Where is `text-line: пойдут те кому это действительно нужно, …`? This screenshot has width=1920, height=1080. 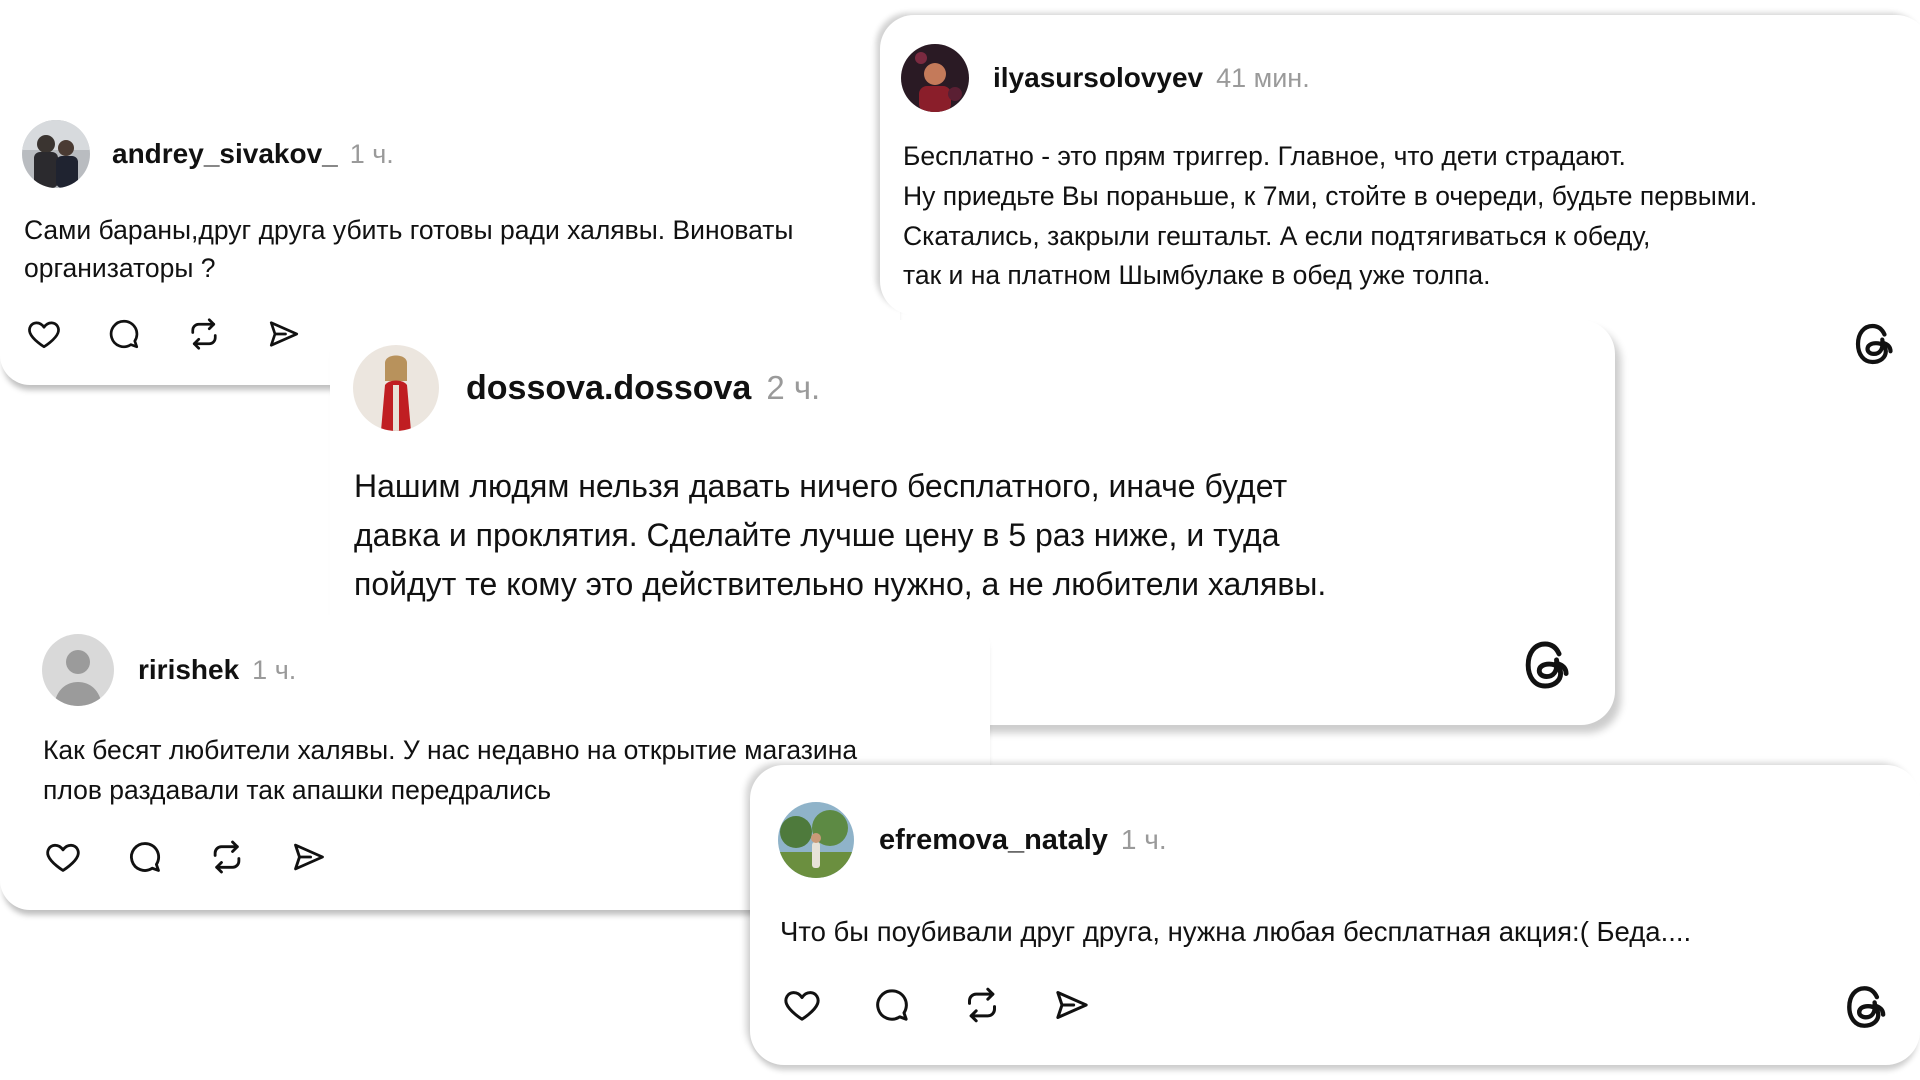
text-line: пойдут те кому это действительно нужно, … is located at coordinates (840, 583).